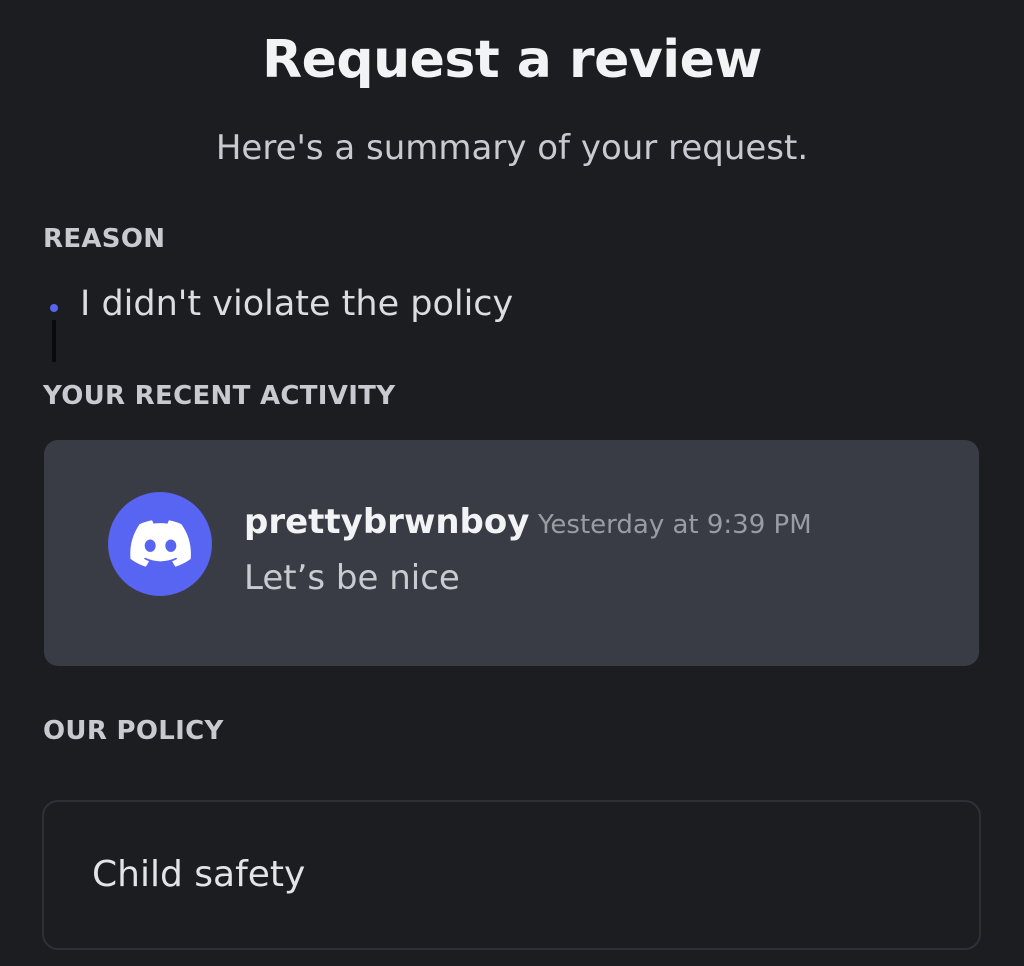  What do you see at coordinates (54, 341) in the screenshot?
I see `divider` at bounding box center [54, 341].